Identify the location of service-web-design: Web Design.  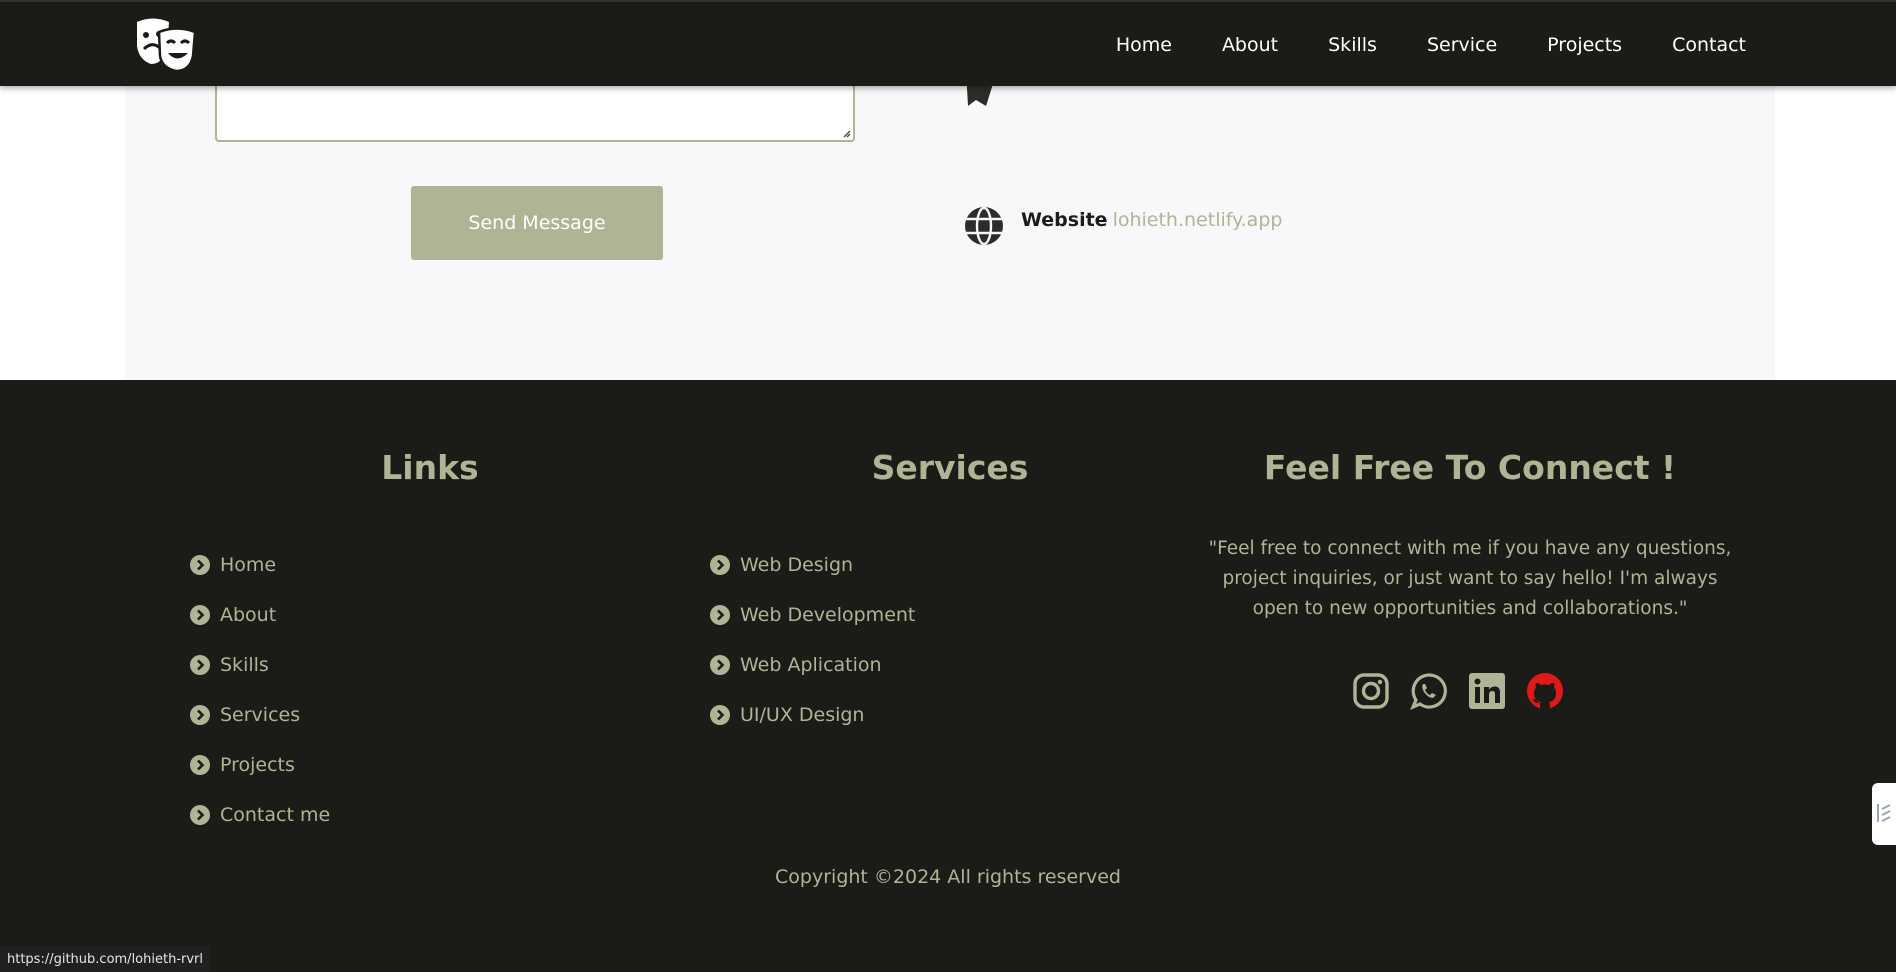
(812, 565).